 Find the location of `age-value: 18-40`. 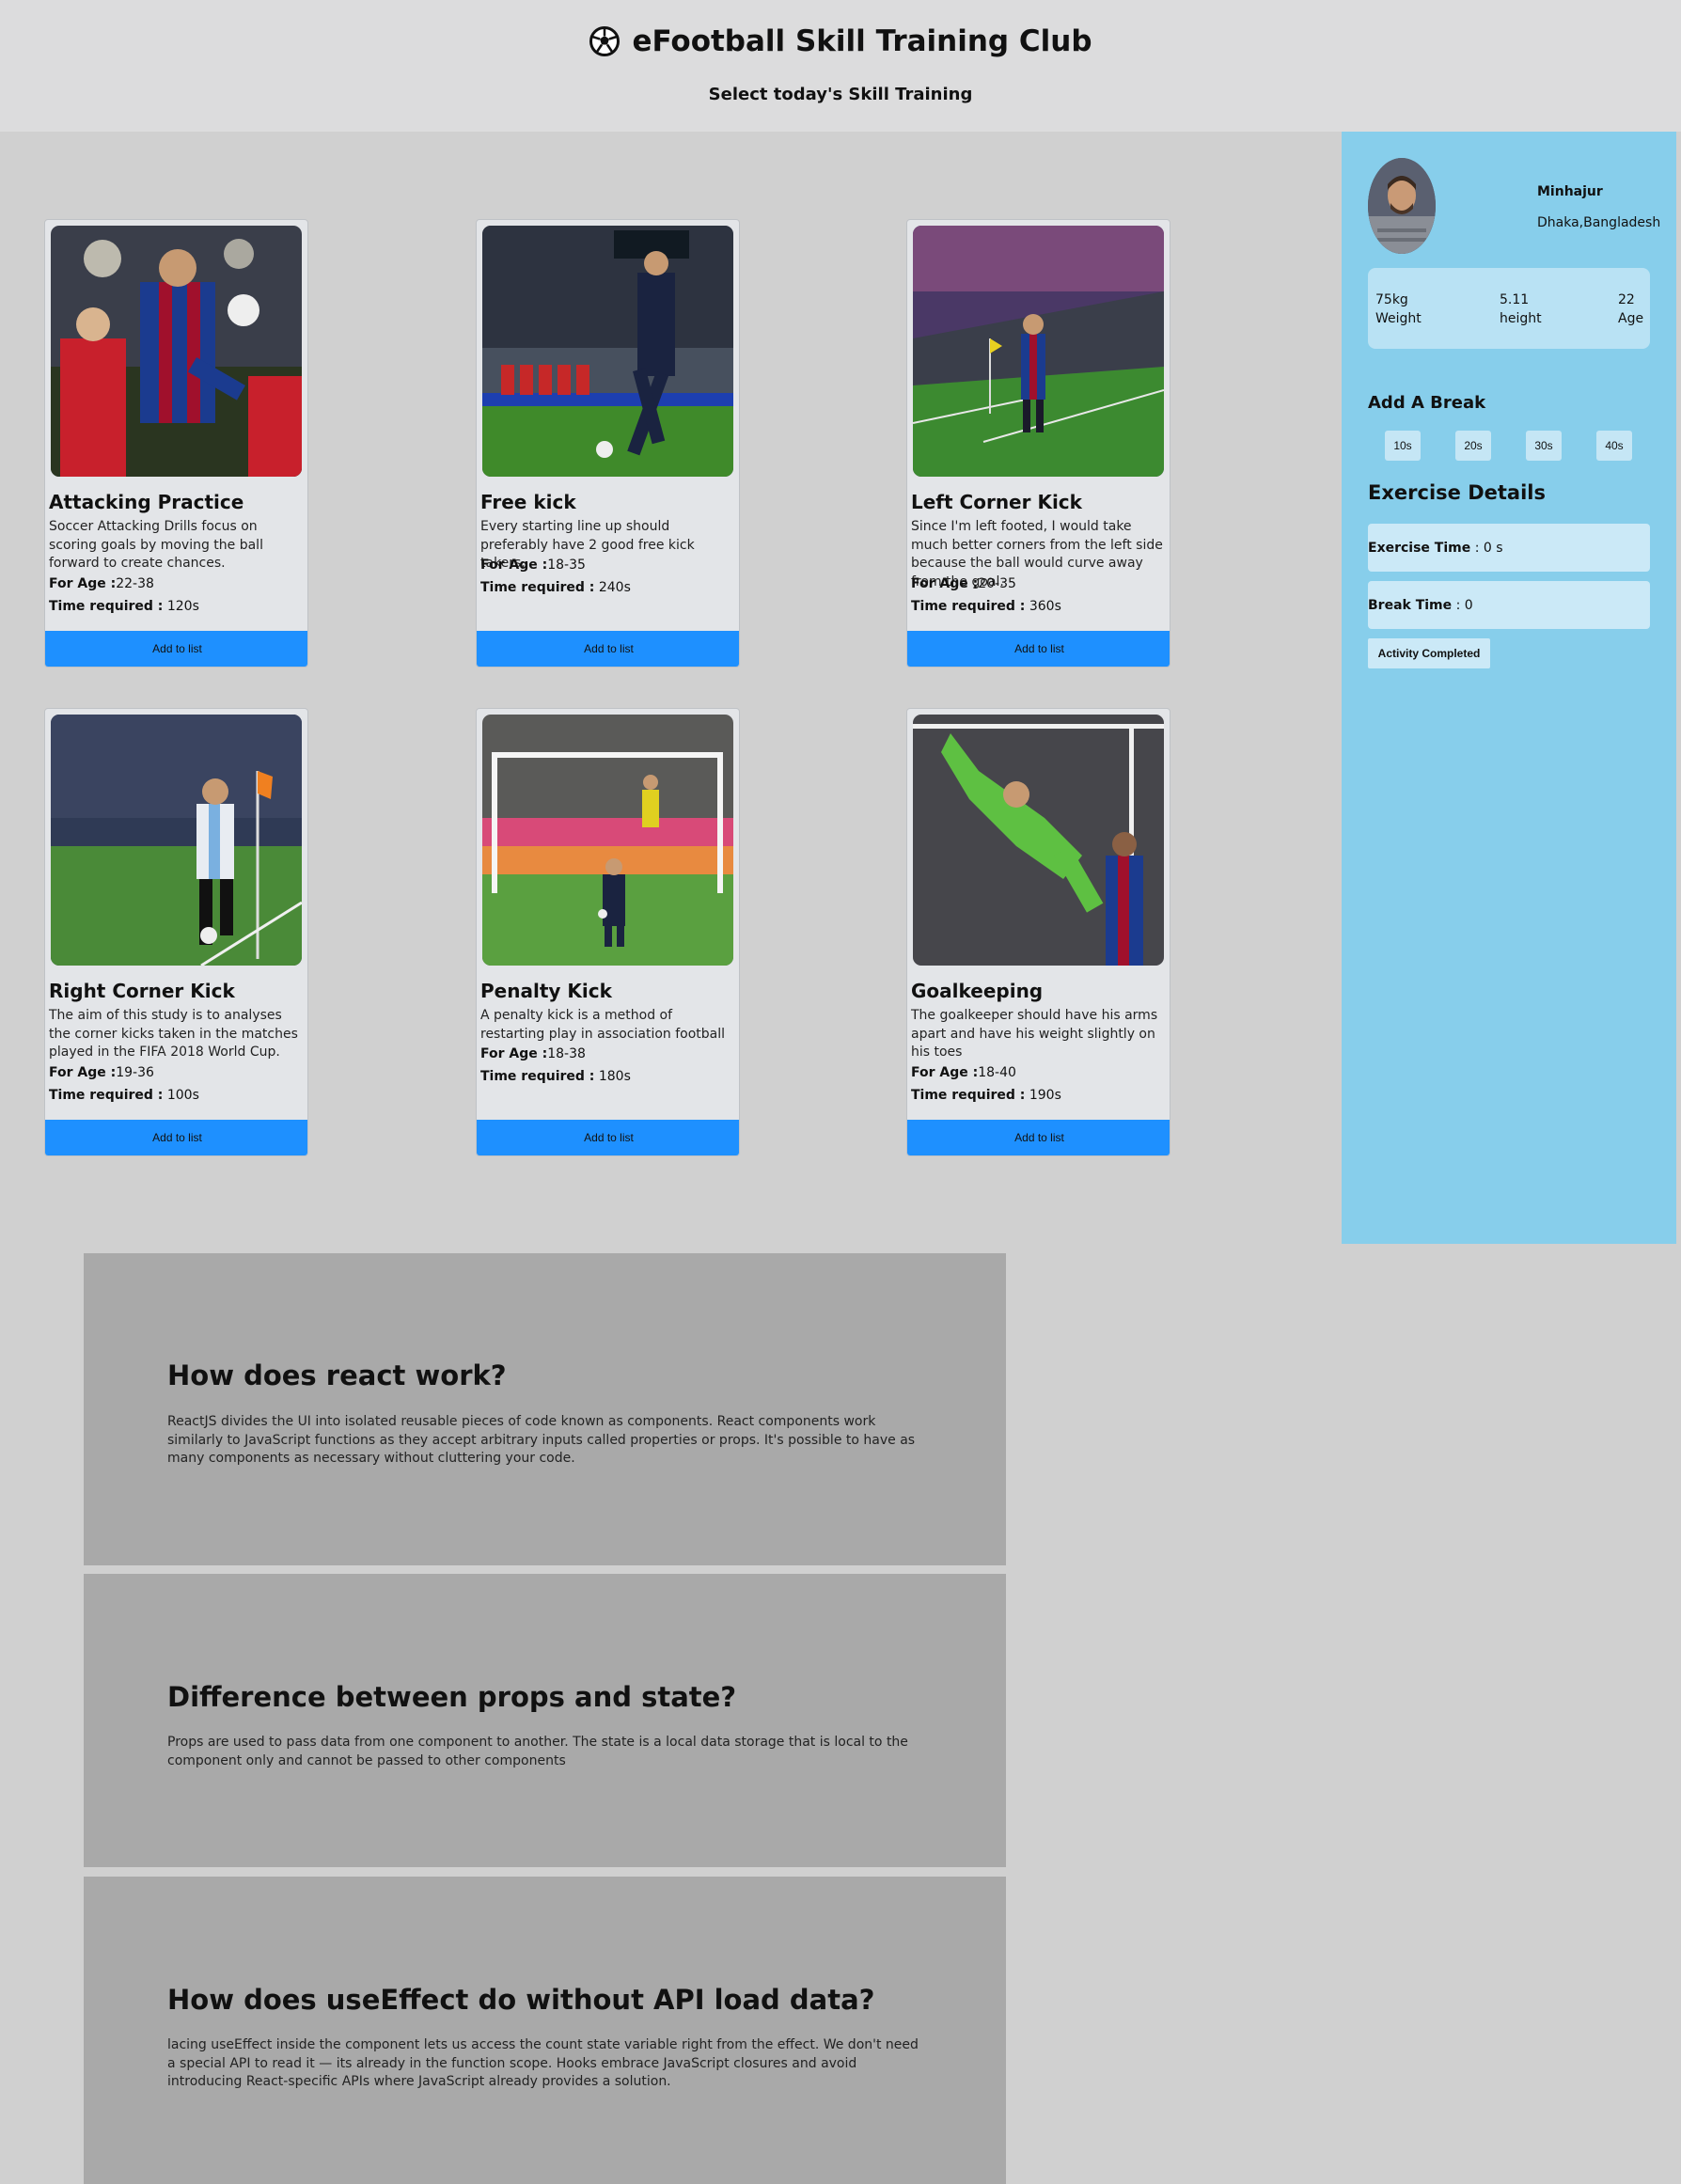

age-value: 18-40 is located at coordinates (997, 1073).